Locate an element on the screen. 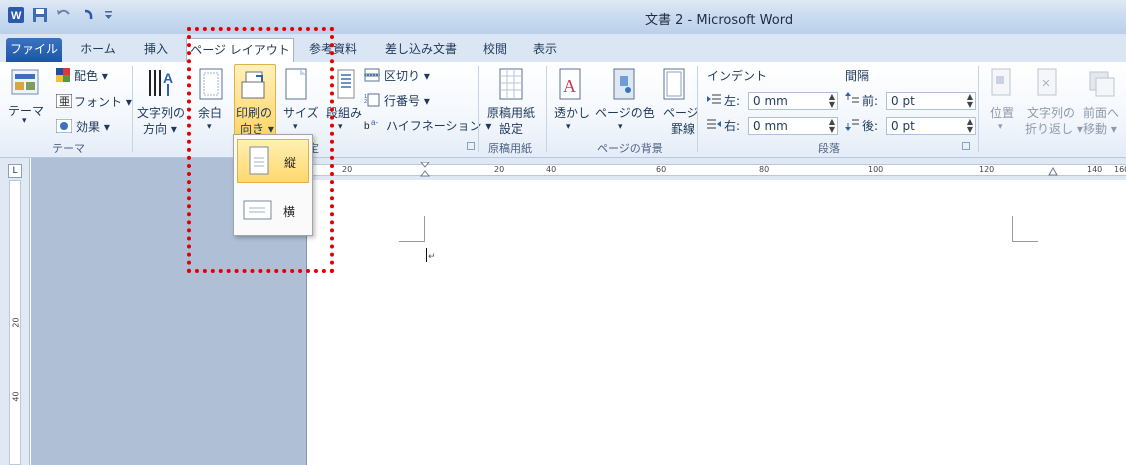 This screenshot has width=1126, height=465. svg-text: 亜 is located at coordinates (64, 101).